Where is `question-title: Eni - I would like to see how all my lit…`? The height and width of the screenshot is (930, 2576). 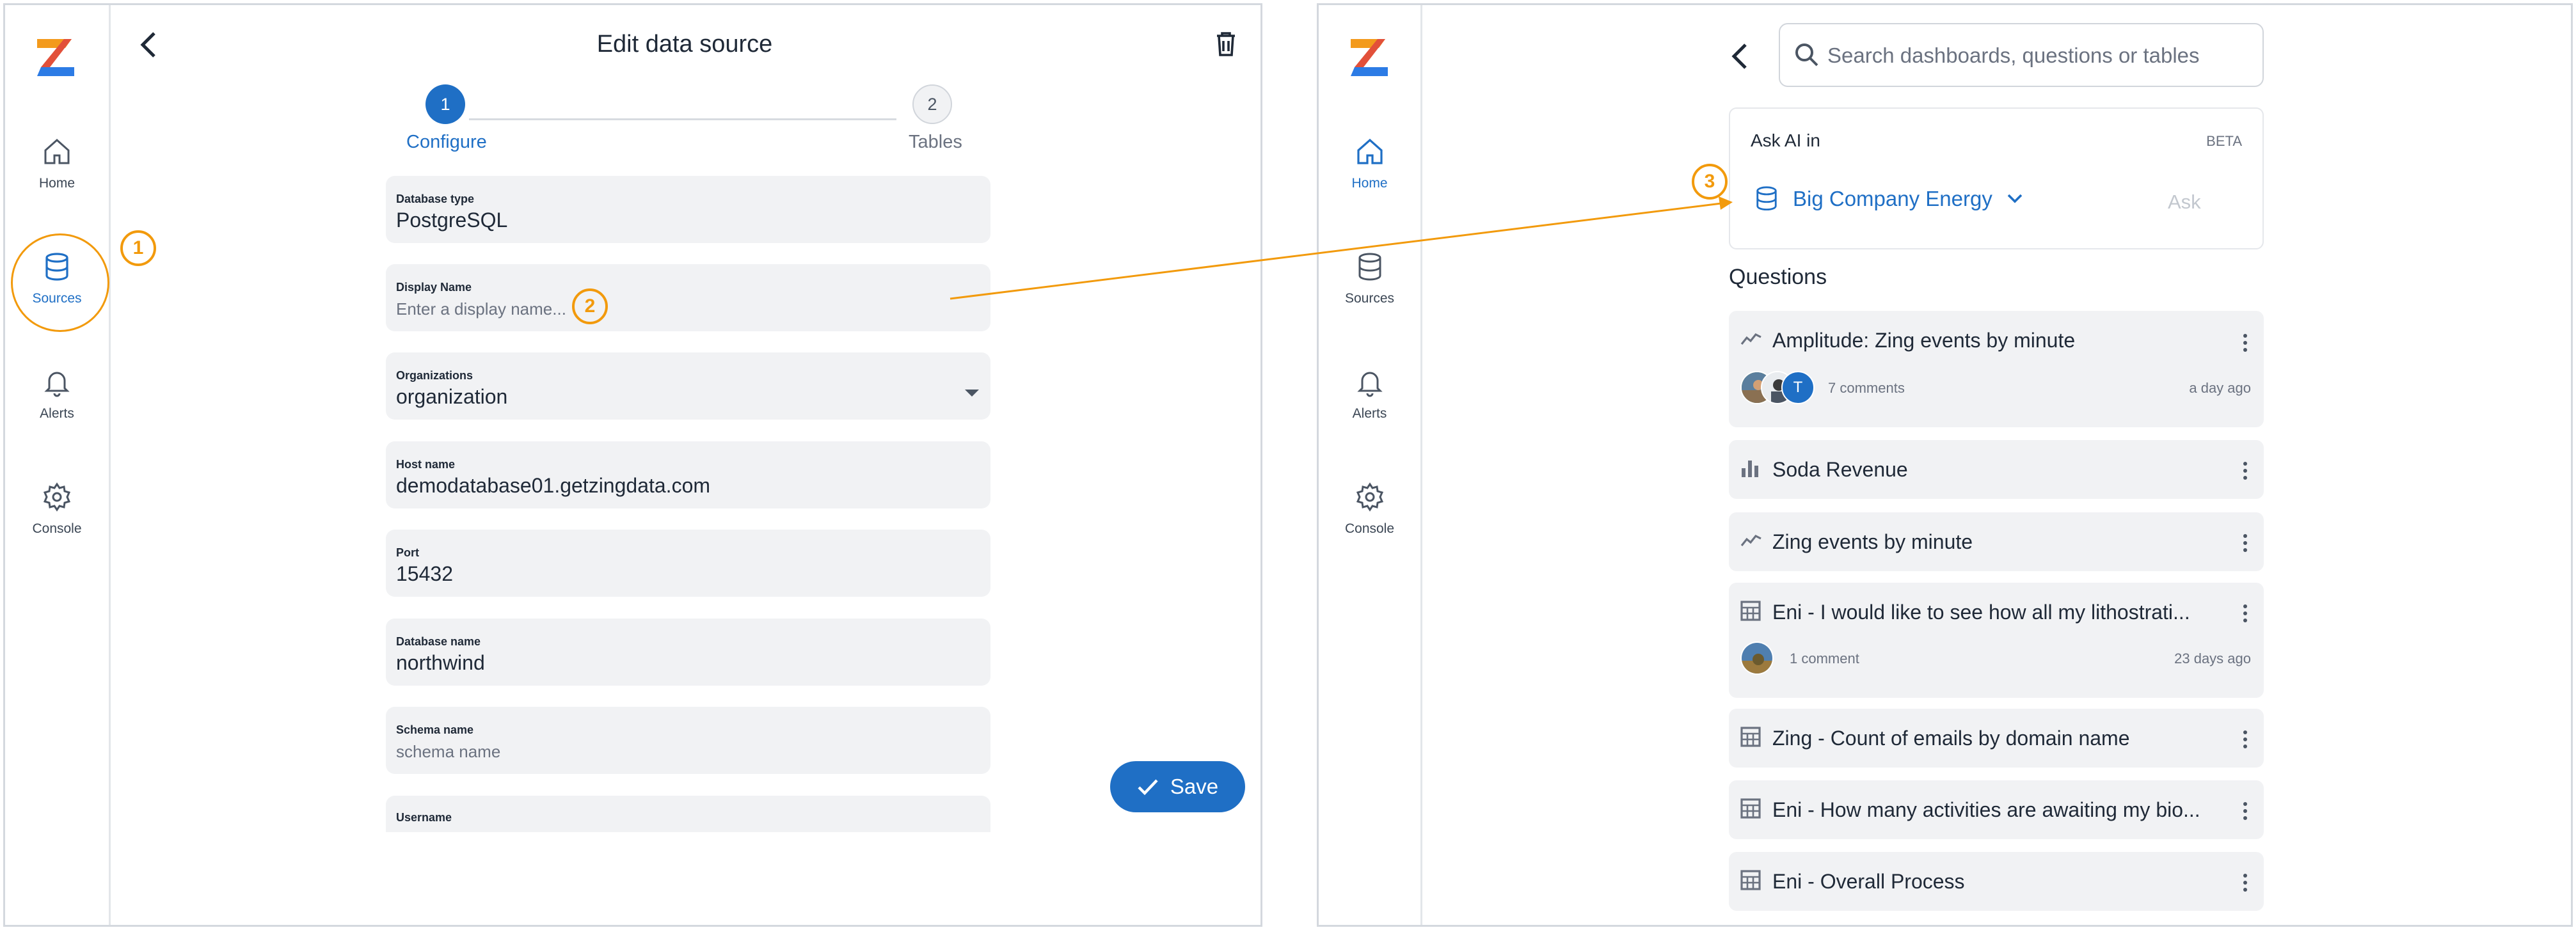
question-title: Eni - I would like to see how all my lit… is located at coordinates (1981, 612).